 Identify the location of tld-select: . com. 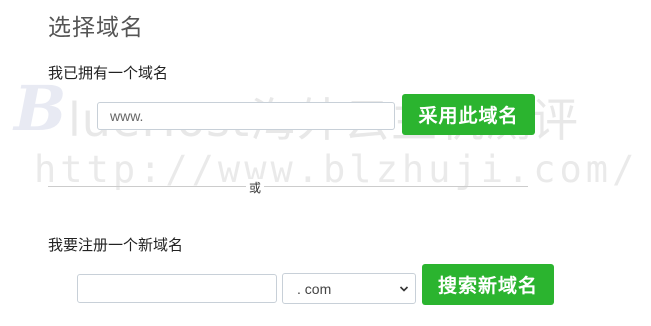
(349, 288).